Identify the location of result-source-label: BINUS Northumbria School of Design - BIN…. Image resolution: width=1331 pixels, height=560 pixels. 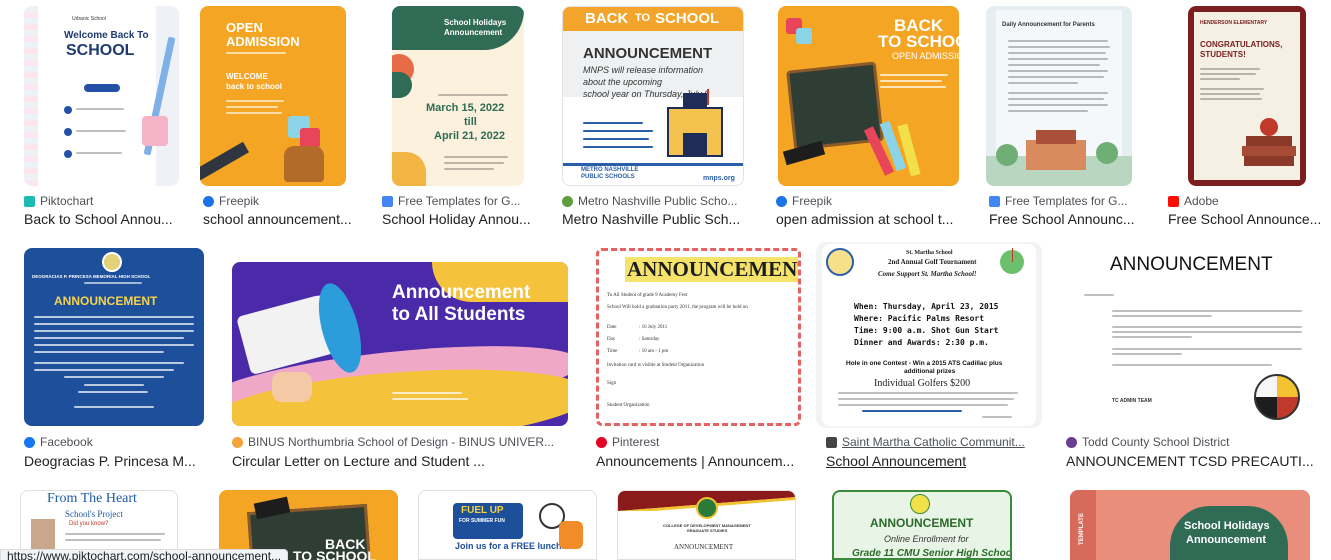
(401, 442).